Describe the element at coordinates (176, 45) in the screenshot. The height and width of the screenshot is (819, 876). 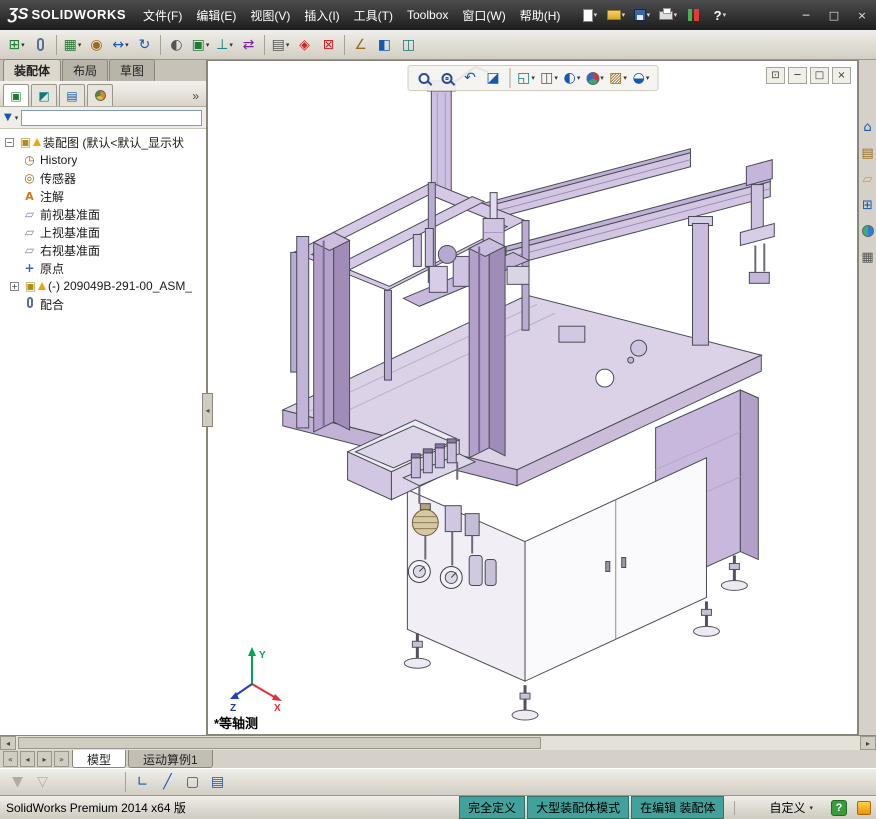
I see `show-hidden-button: ◐` at that location.